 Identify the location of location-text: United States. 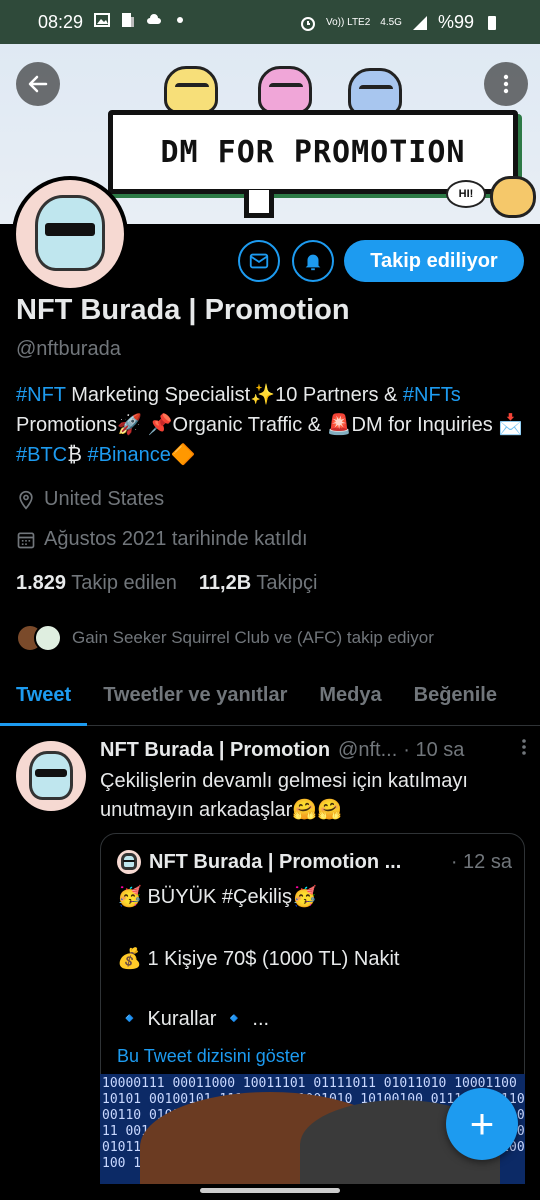
(104, 499).